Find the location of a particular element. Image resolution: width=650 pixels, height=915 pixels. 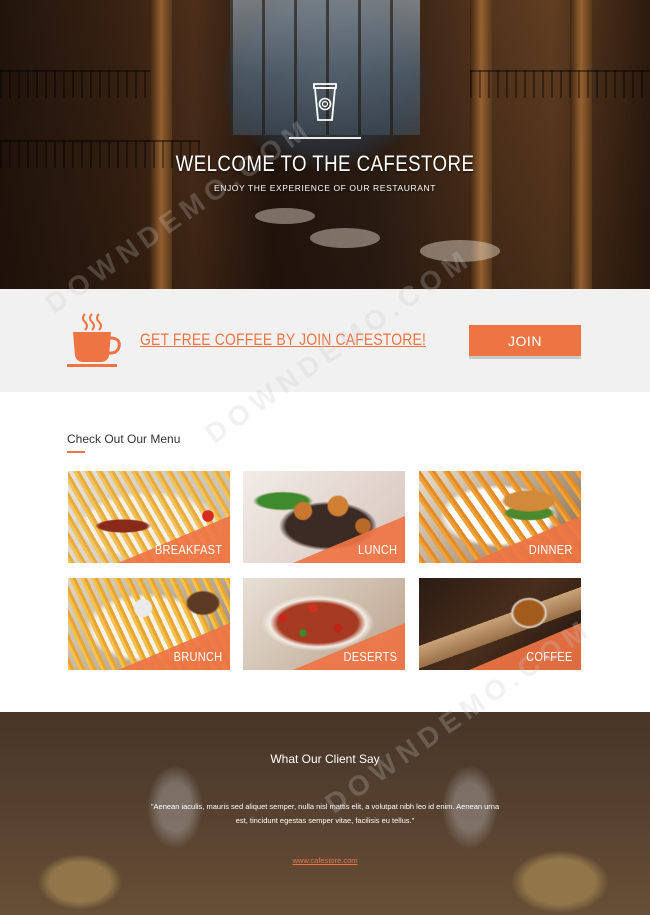

tile-label: COFFEE is located at coordinates (549, 656).